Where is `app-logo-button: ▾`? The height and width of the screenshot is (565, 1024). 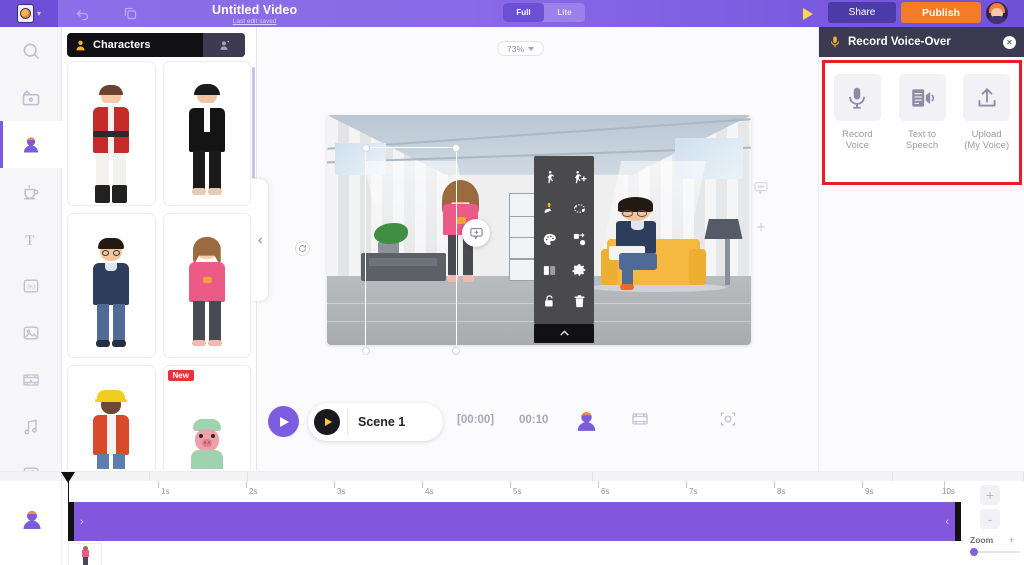
app-logo-button: ▾ is located at coordinates (29, 13).